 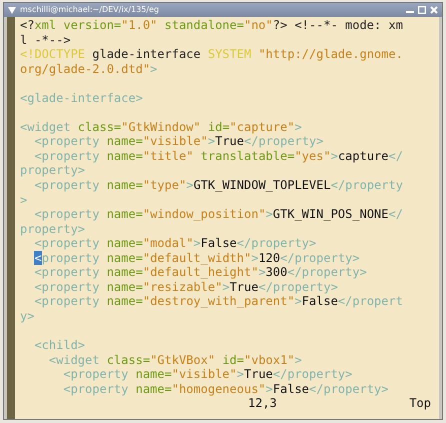 I want to click on code-line: <property name="window_position">GTK_WIN_POS_NONE</, so click(x=218, y=214).